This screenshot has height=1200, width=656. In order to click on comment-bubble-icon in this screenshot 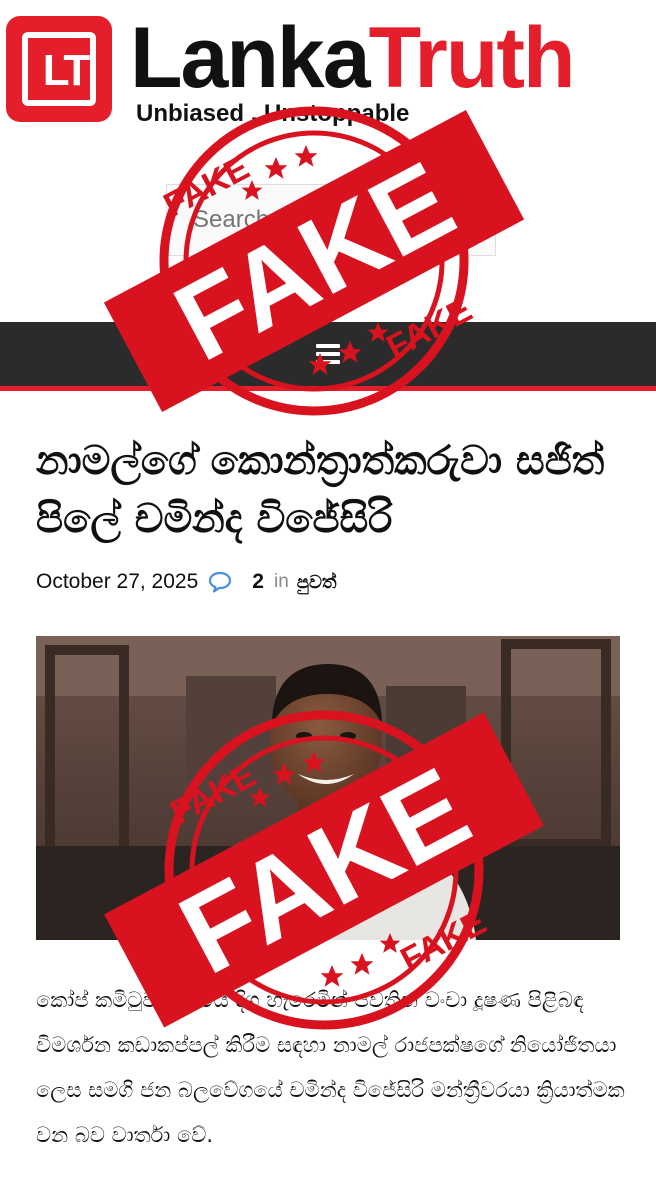, I will do `click(220, 582)`.